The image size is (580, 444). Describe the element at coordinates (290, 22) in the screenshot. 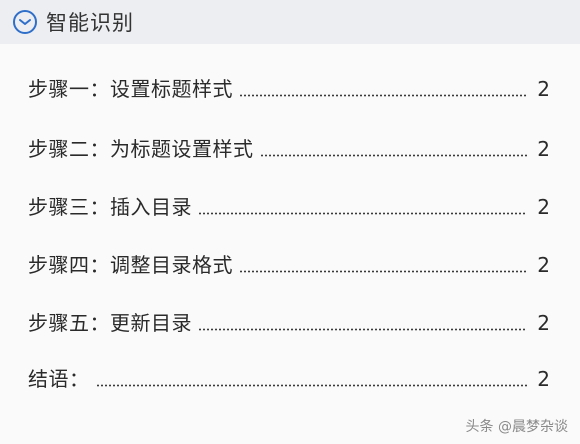

I see `smart-recognition-header: 智能识别` at that location.